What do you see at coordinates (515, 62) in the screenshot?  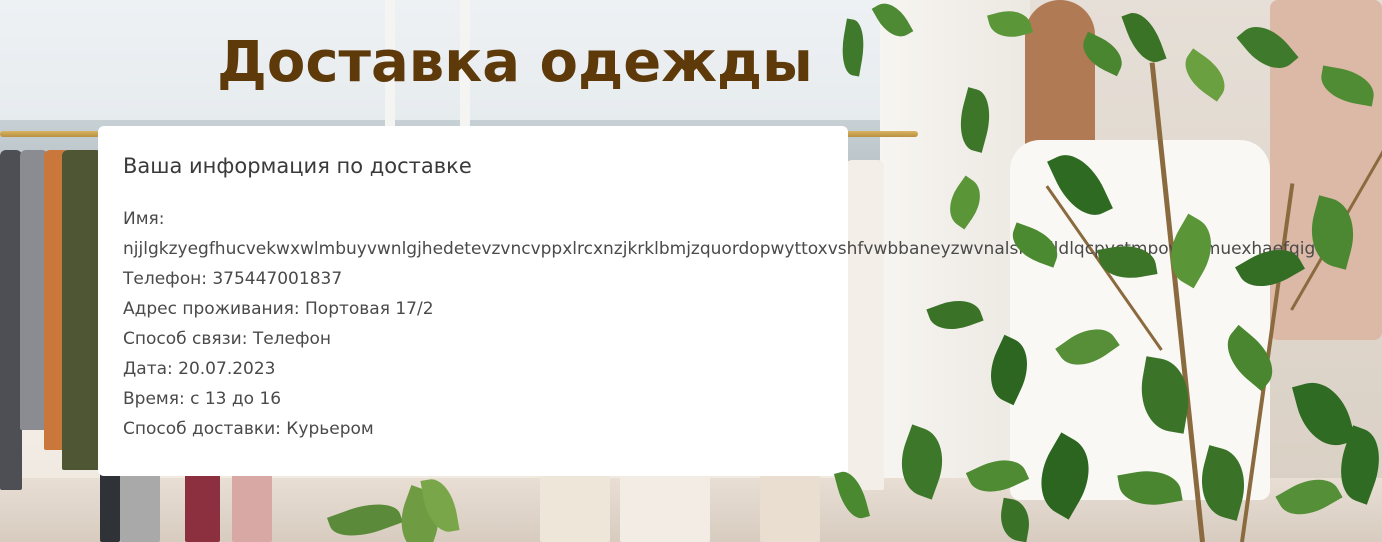 I see `page-title: Доставка одежды` at bounding box center [515, 62].